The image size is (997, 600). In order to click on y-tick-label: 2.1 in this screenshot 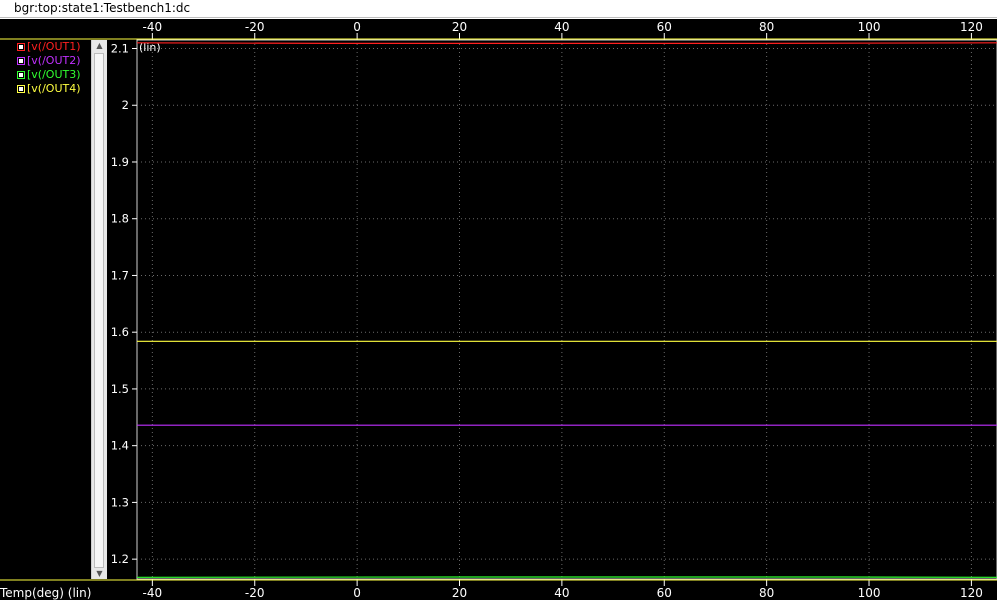, I will do `click(120, 49)`.